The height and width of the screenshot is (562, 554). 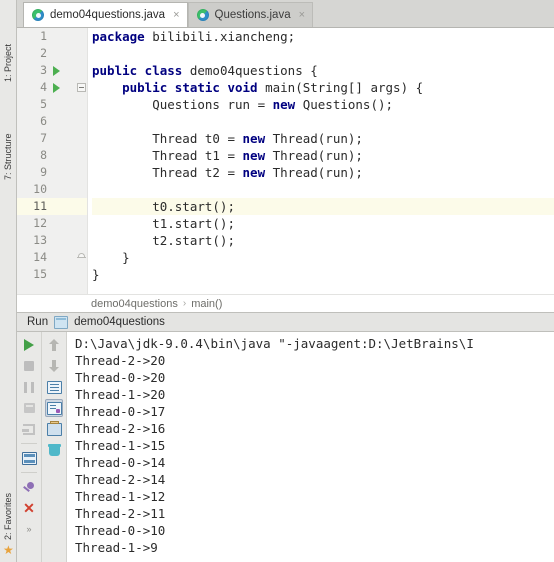 I want to click on print-button, so click(x=54, y=429).